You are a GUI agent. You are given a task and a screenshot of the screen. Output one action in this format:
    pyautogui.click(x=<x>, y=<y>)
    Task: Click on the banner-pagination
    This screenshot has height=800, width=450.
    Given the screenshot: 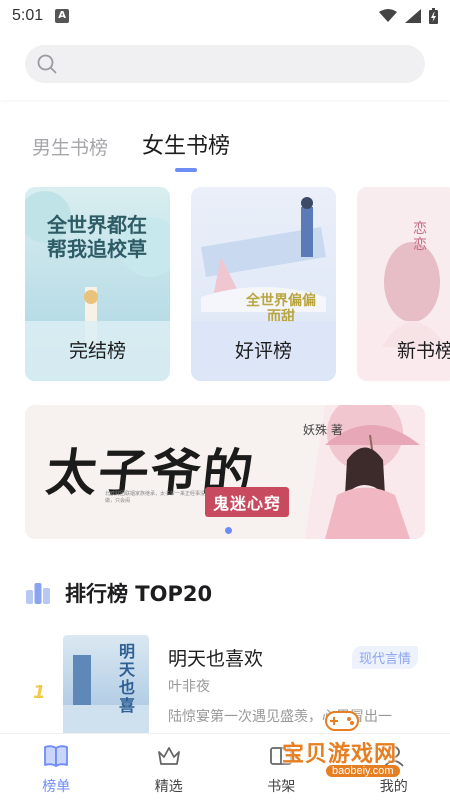 What is the action you would take?
    pyautogui.click(x=228, y=530)
    